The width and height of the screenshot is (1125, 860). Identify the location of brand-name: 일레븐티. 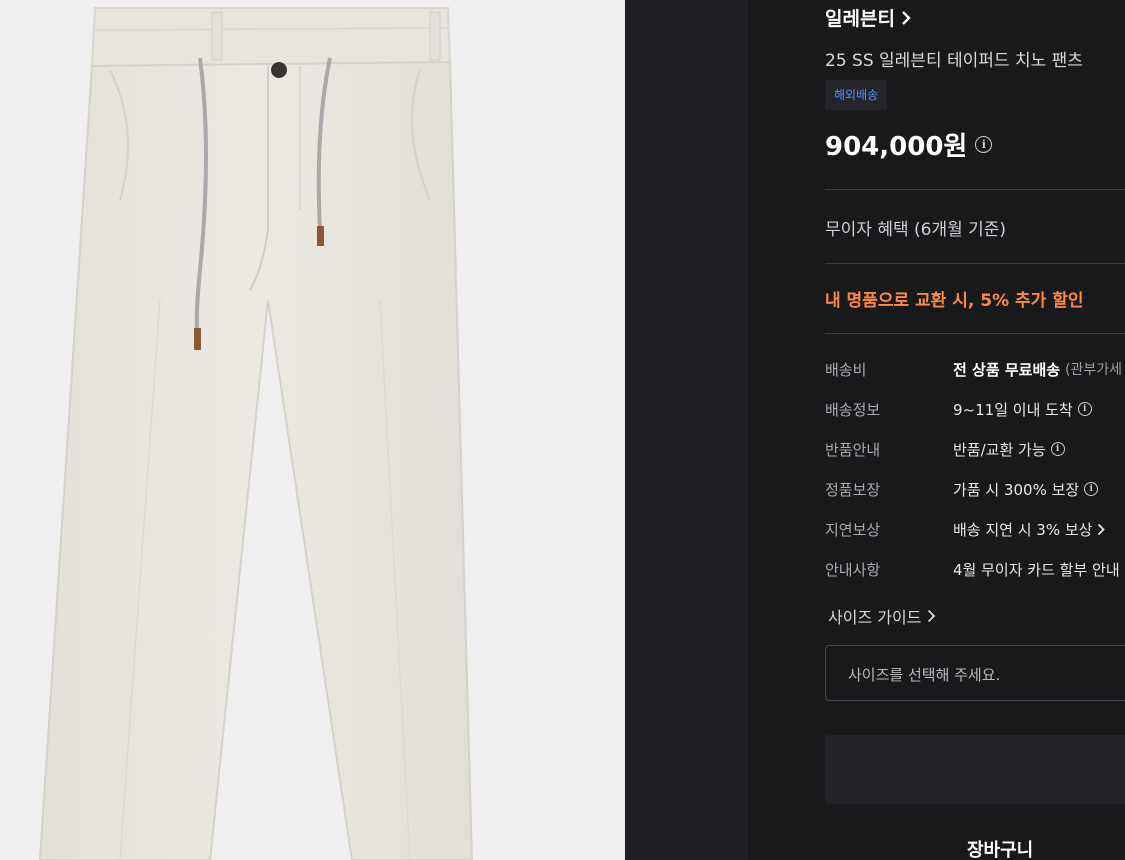
(860, 19).